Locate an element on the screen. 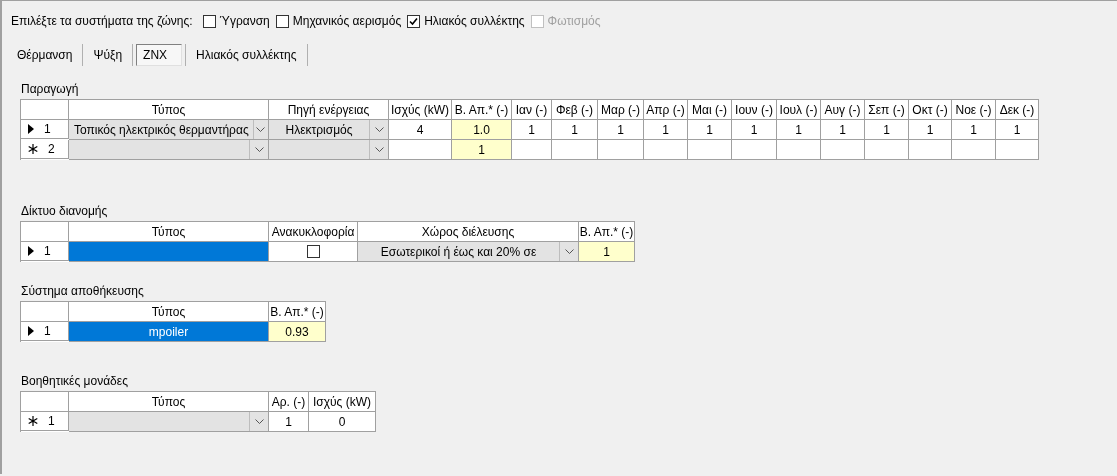 The width and height of the screenshot is (1117, 476). checkmark-icon is located at coordinates (414, 21).